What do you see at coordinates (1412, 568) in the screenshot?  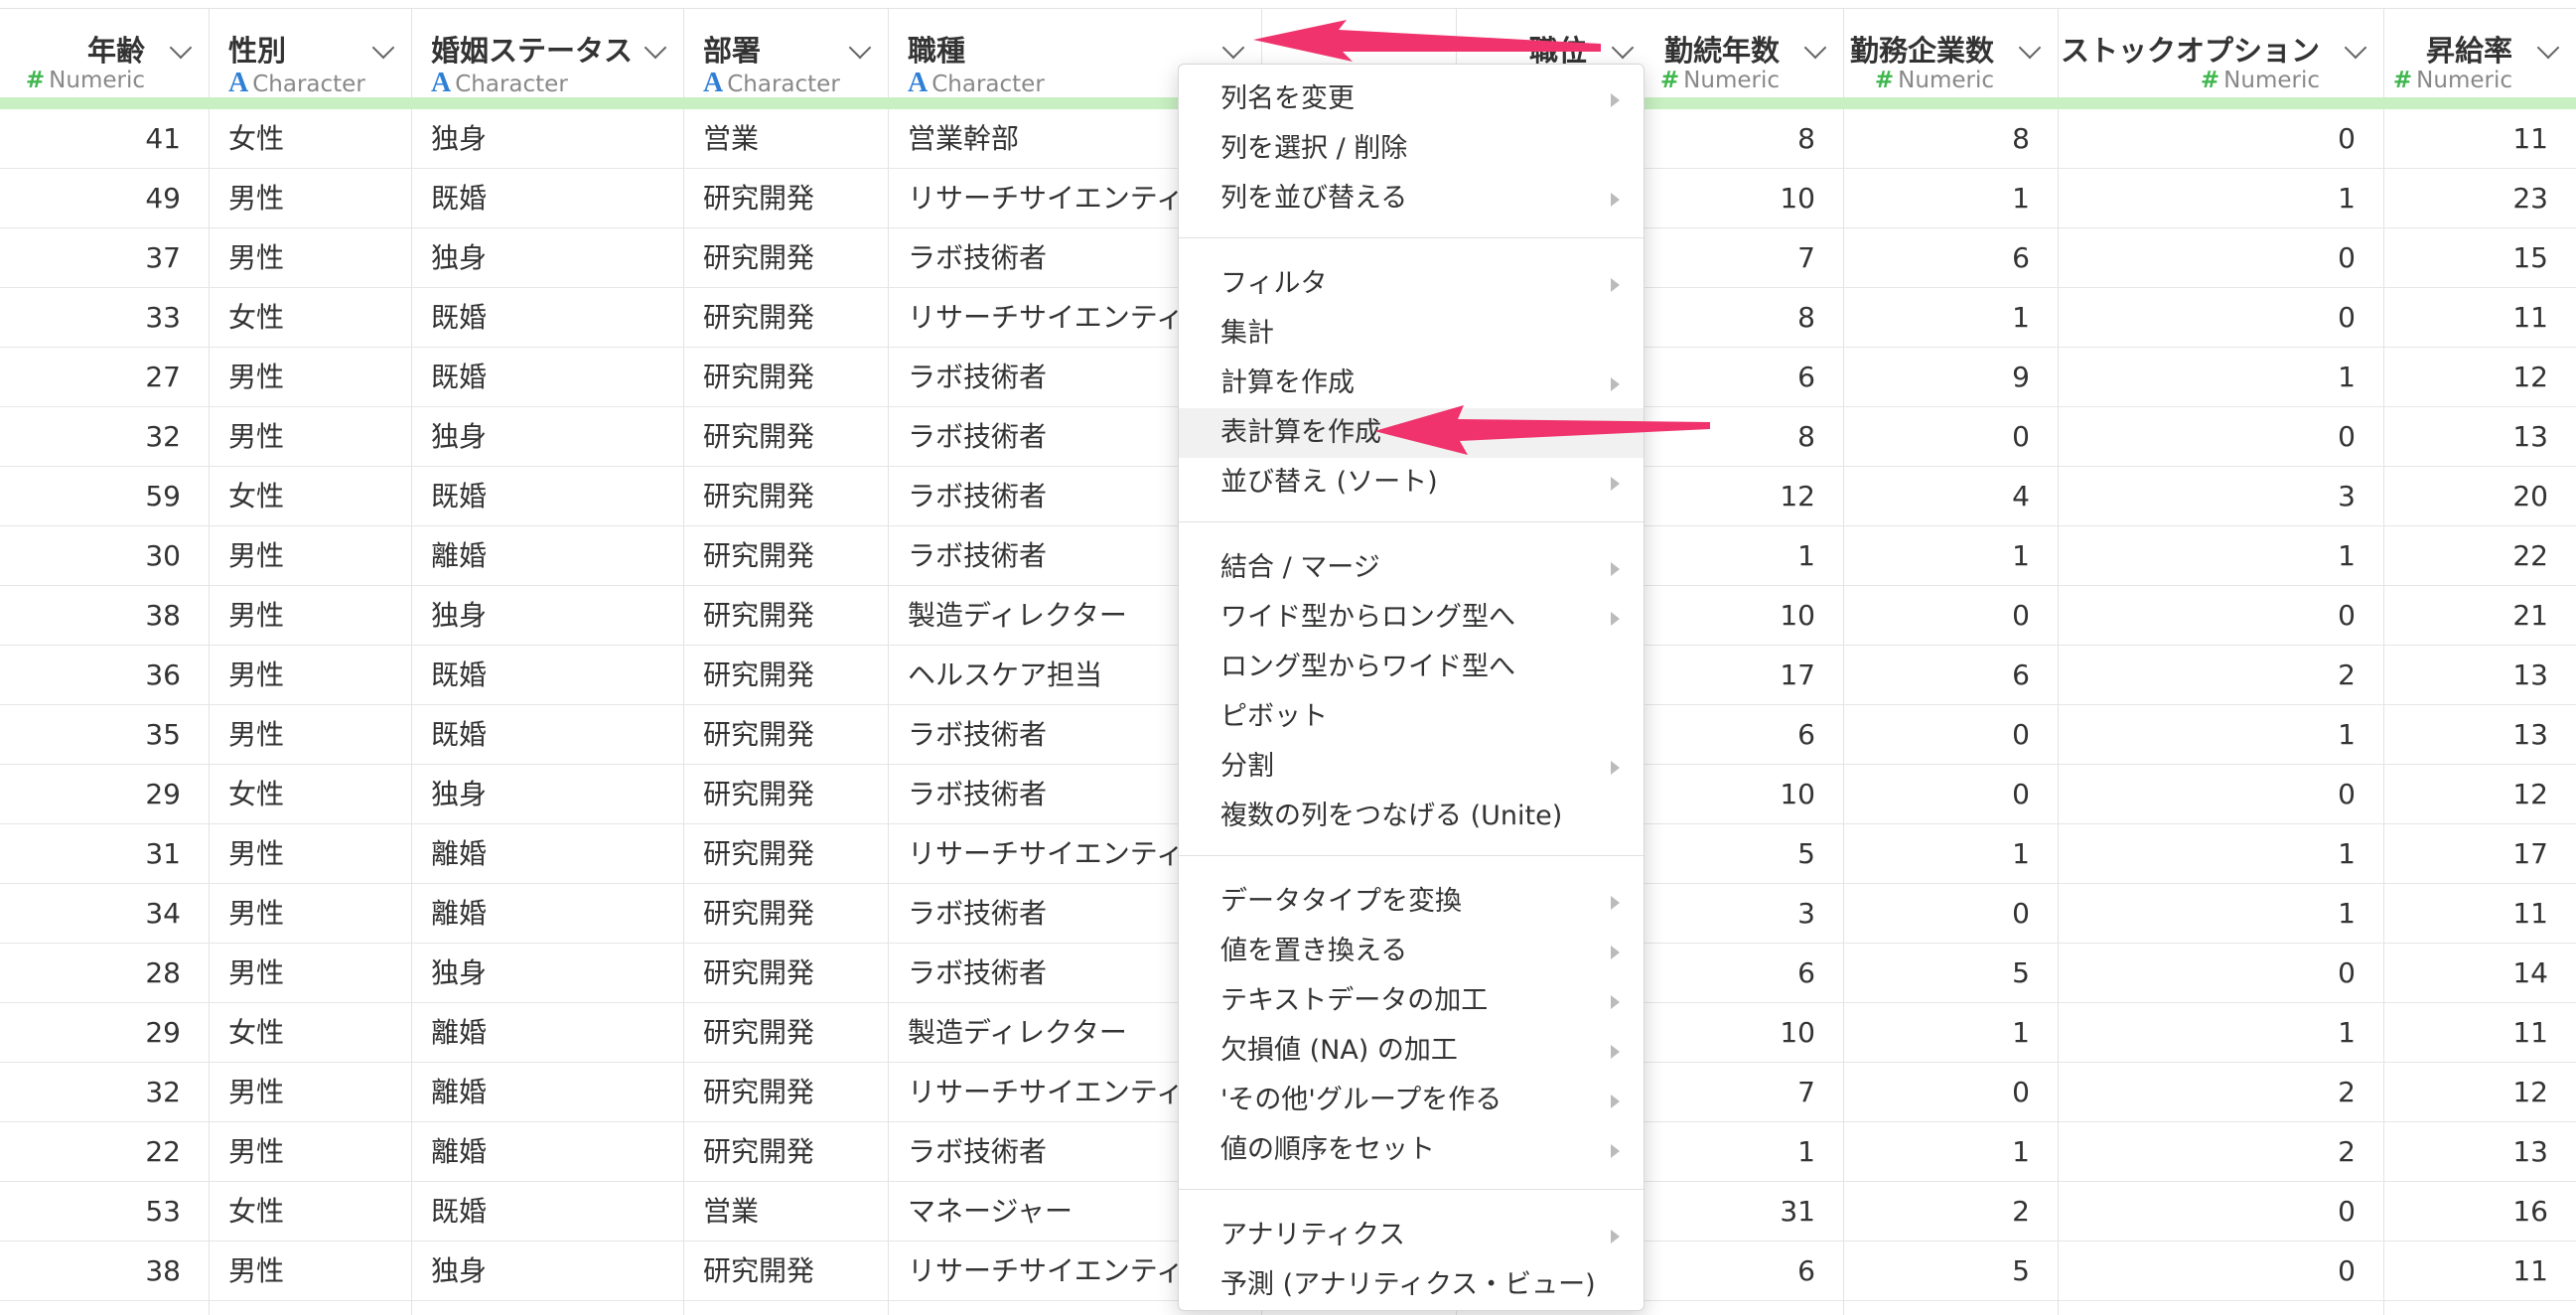 I see `menu-item: 結合 / マージ` at bounding box center [1412, 568].